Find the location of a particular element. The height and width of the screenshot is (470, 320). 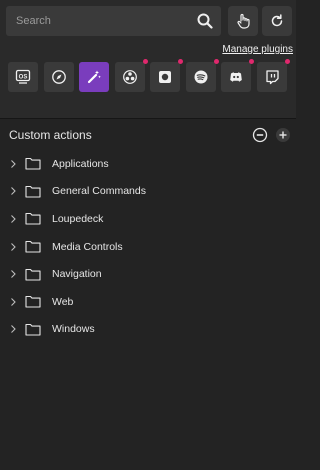

folder-row-general-commands: General Commands is located at coordinates (148, 192).